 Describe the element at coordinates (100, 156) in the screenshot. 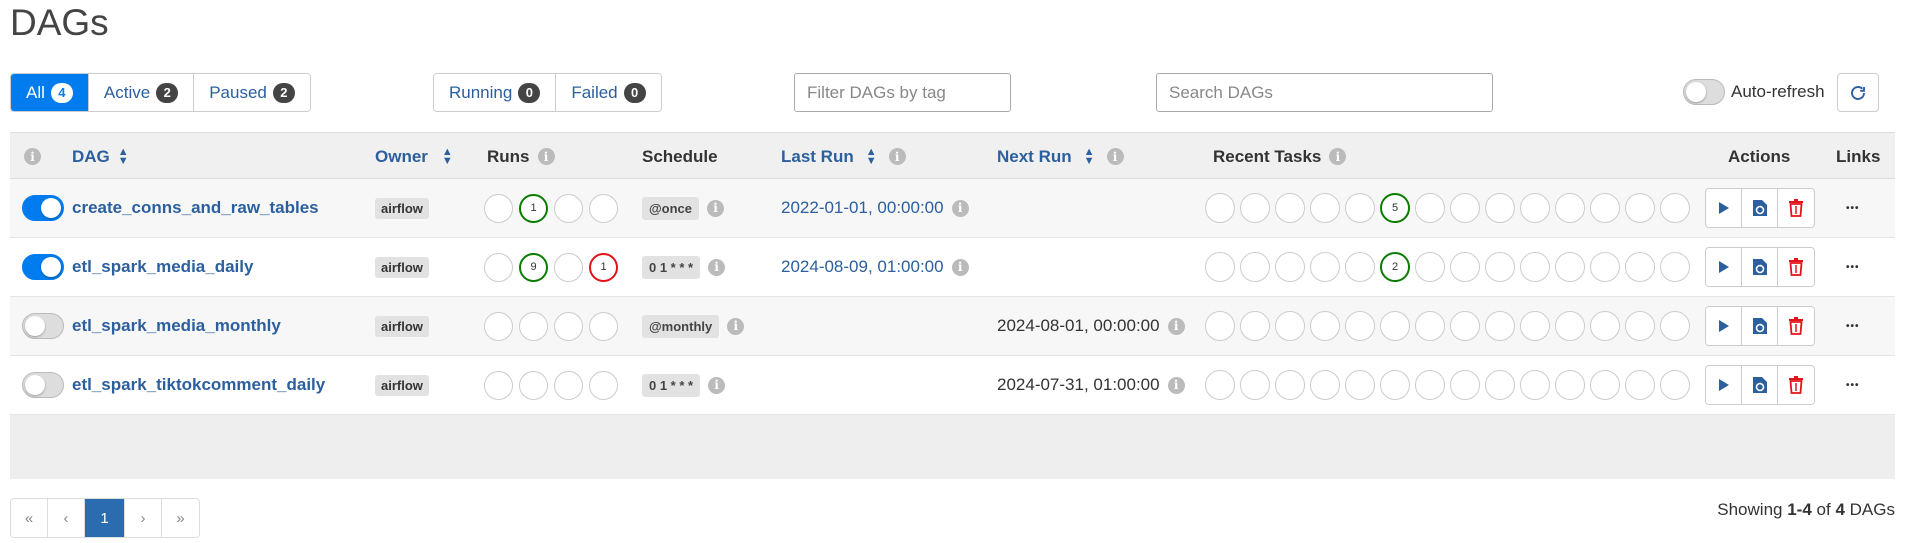

I see `col-dag-header: DAG ▲ ▼` at that location.